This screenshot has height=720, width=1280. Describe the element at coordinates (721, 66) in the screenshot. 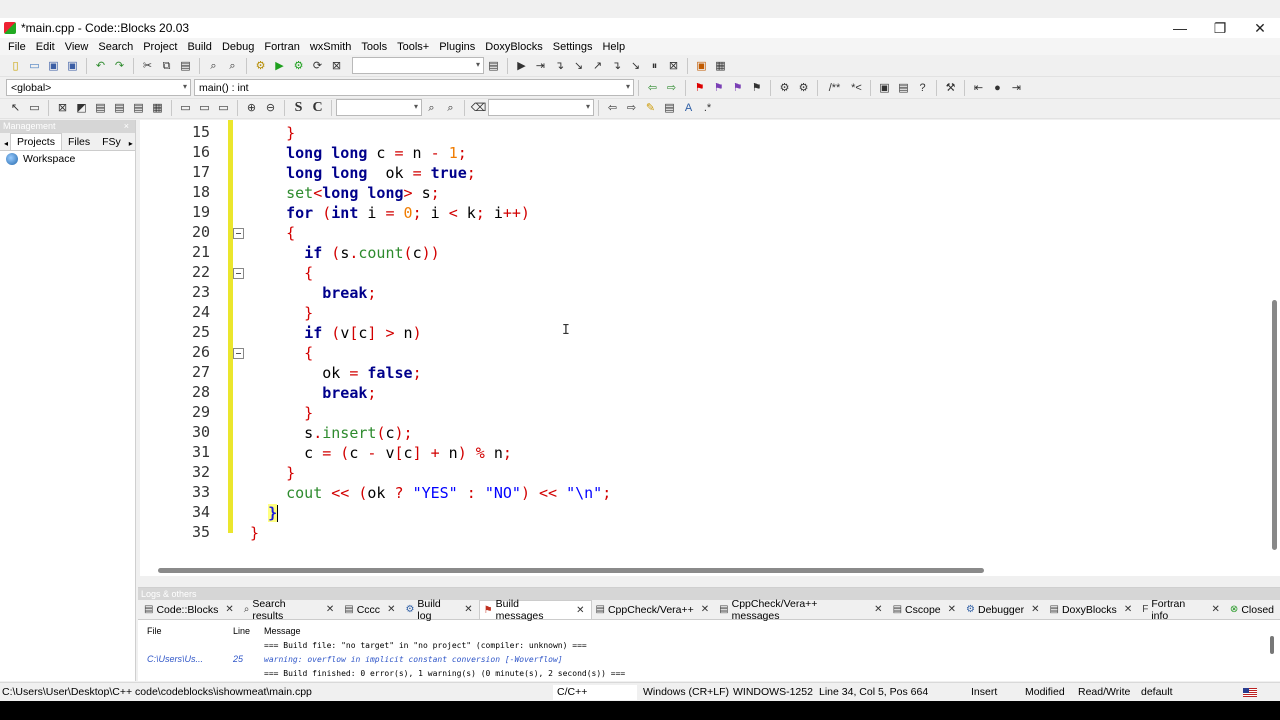

I see `debug-info-icon: ▦` at that location.